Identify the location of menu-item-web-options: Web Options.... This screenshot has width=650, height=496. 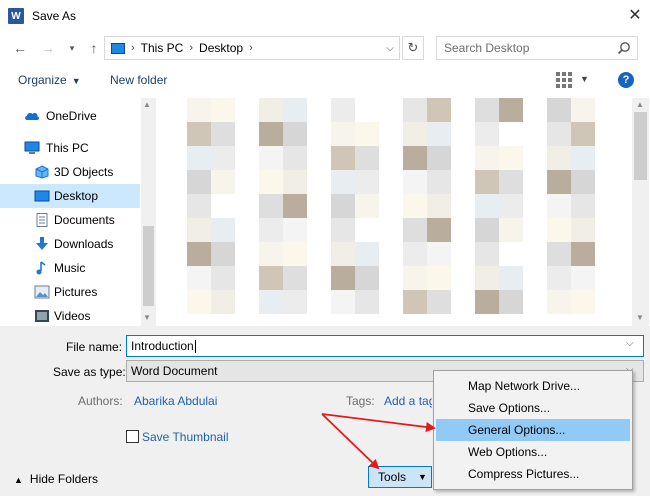
(533, 452).